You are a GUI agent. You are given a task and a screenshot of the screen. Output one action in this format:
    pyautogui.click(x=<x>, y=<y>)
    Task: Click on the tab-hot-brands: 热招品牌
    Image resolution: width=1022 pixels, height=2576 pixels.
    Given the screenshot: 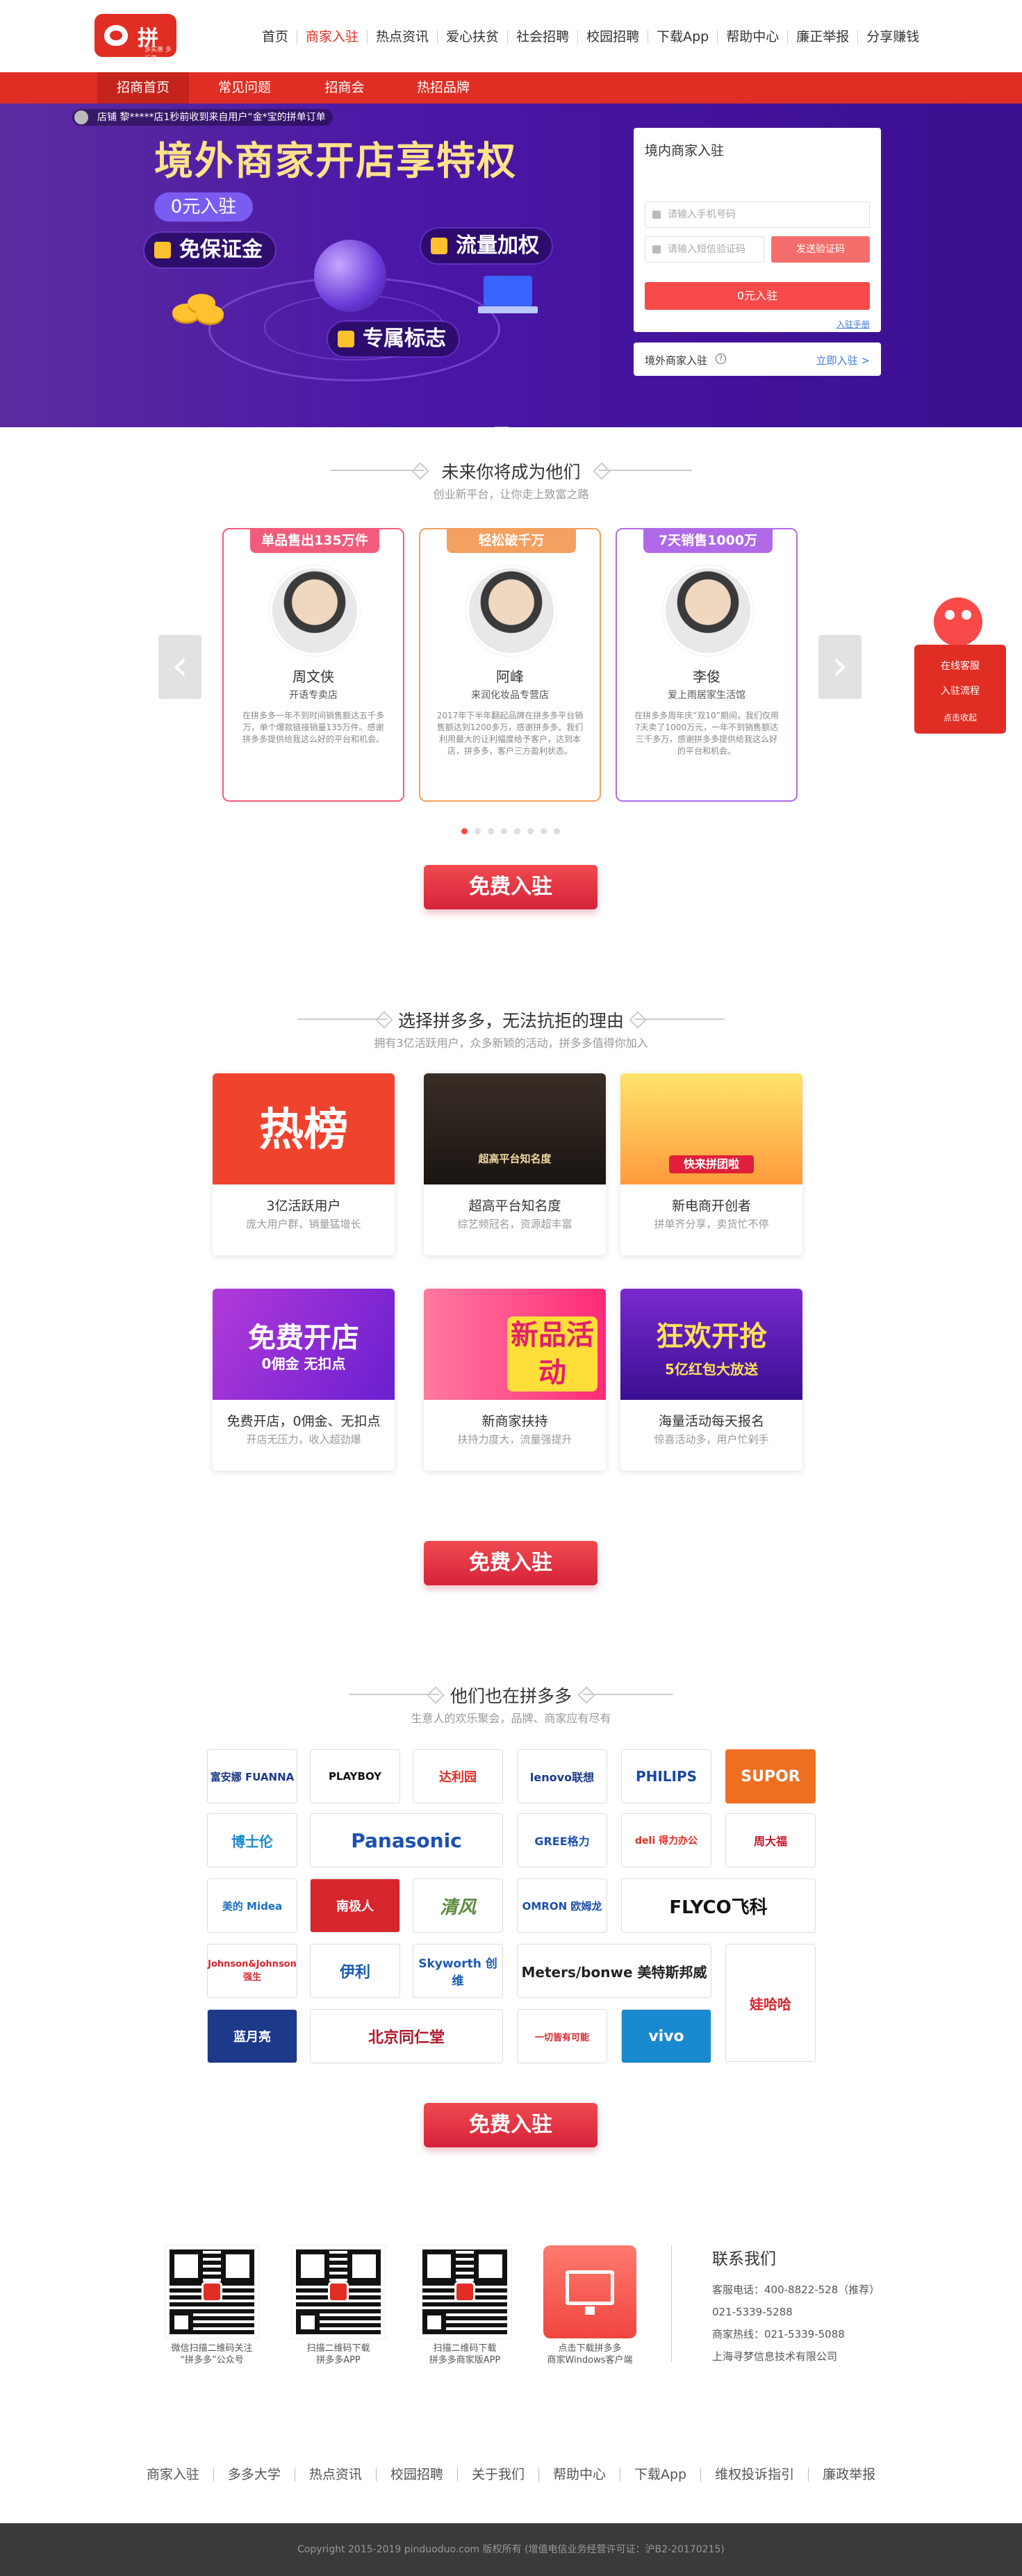 What is the action you would take?
    pyautogui.click(x=443, y=88)
    